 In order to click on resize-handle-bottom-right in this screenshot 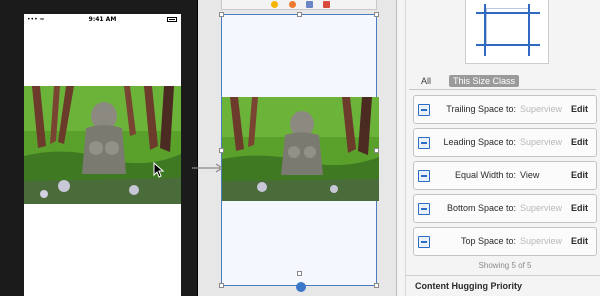, I will do `click(376, 285)`.